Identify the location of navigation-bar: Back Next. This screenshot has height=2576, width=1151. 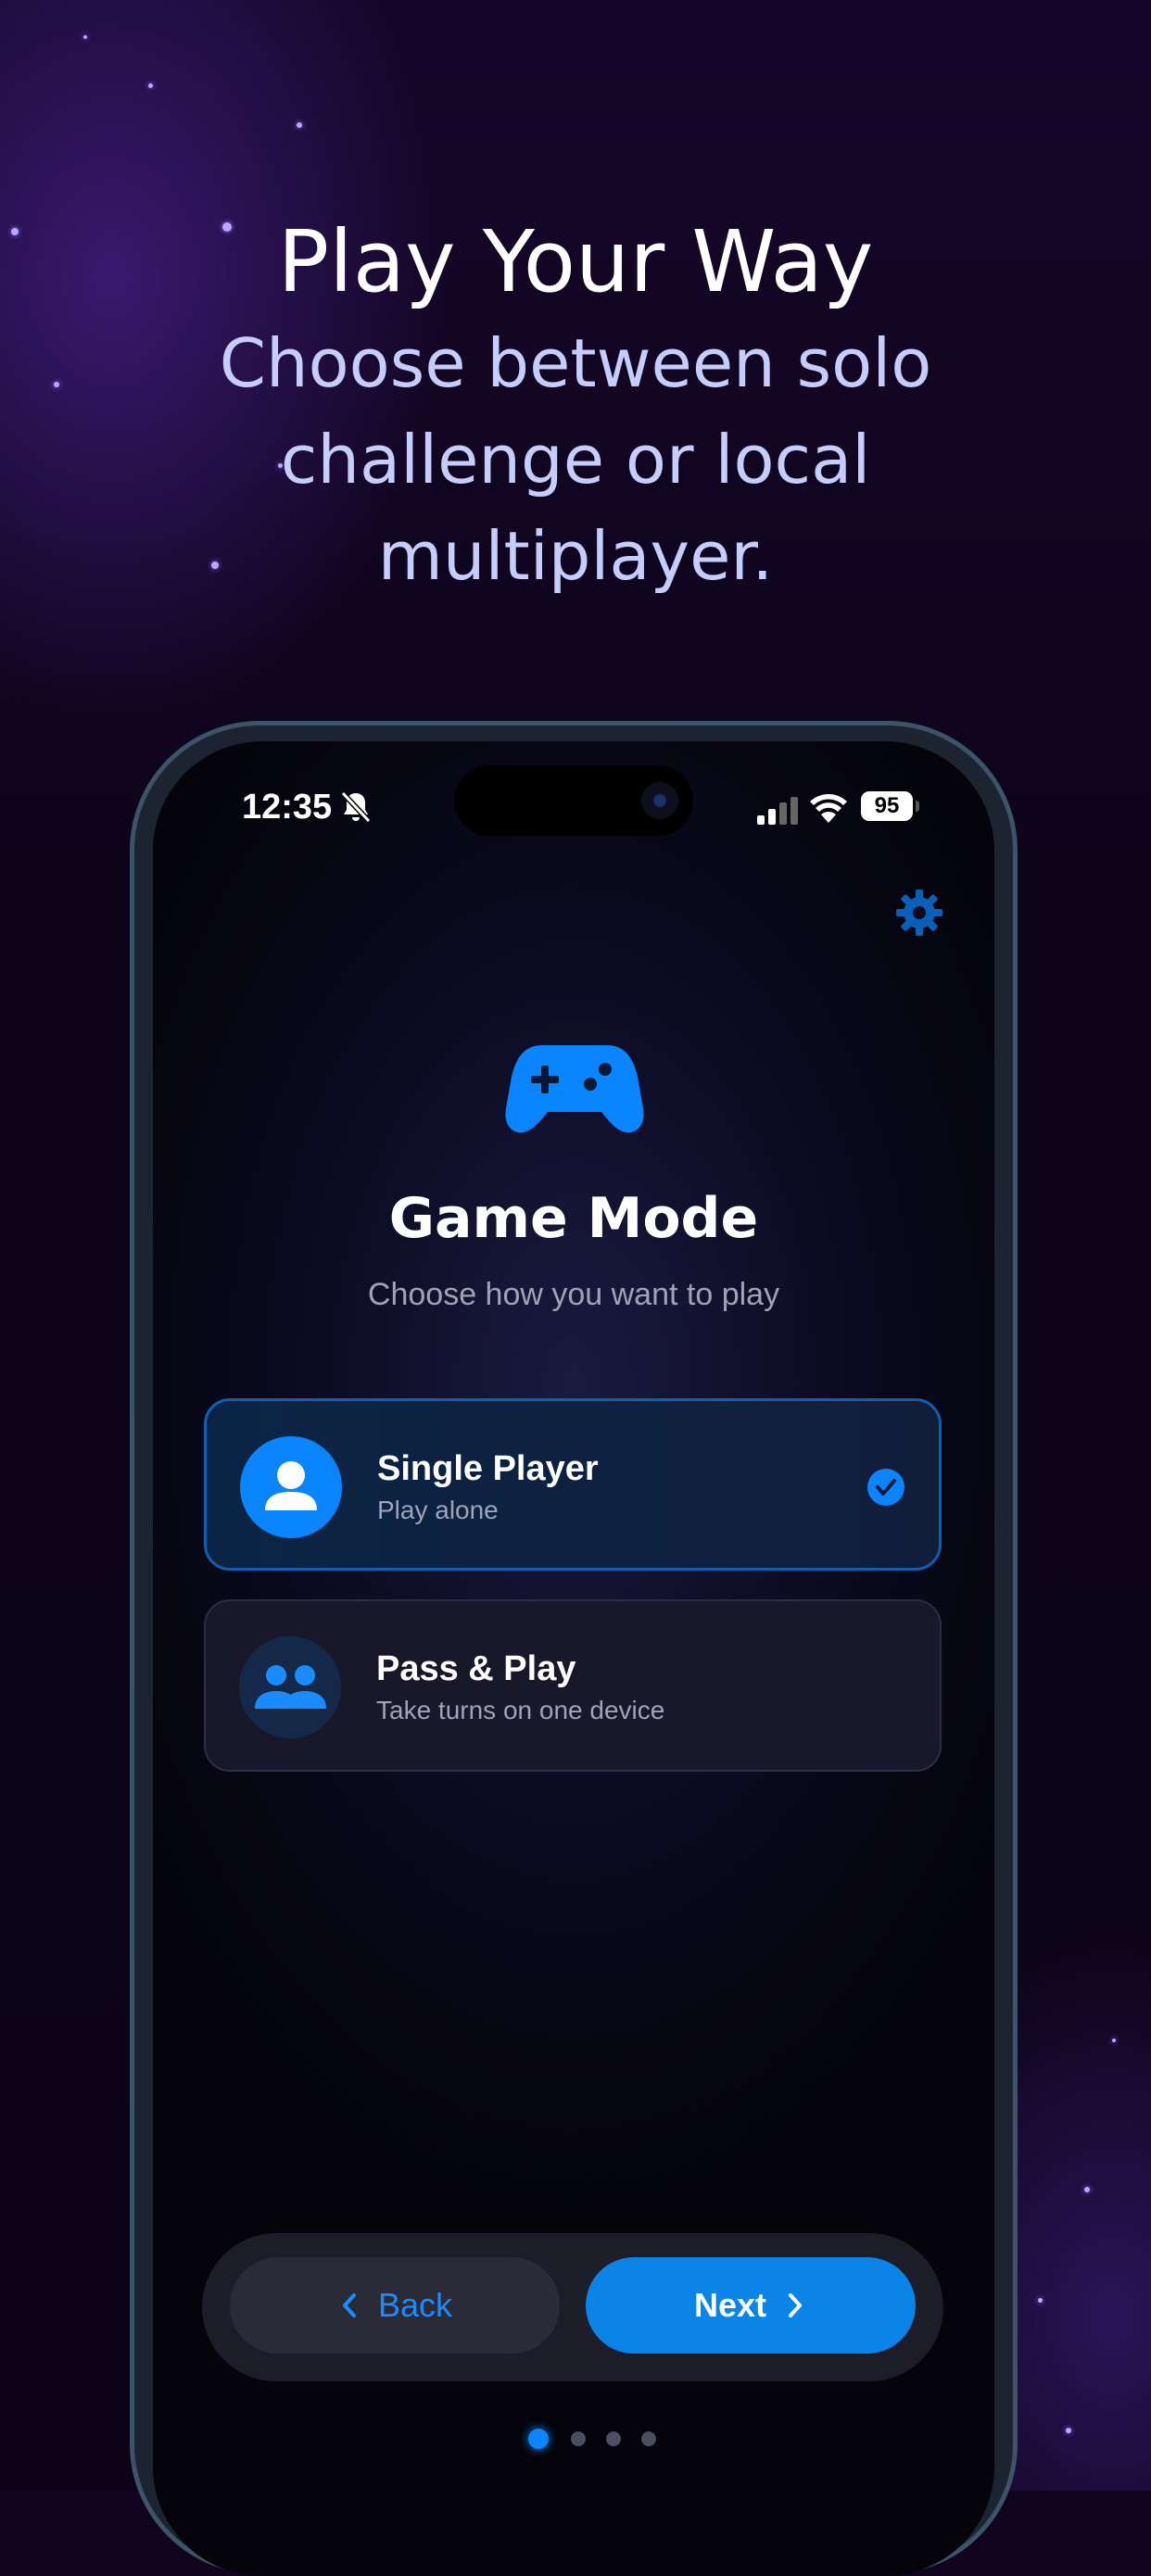
(572, 2307).